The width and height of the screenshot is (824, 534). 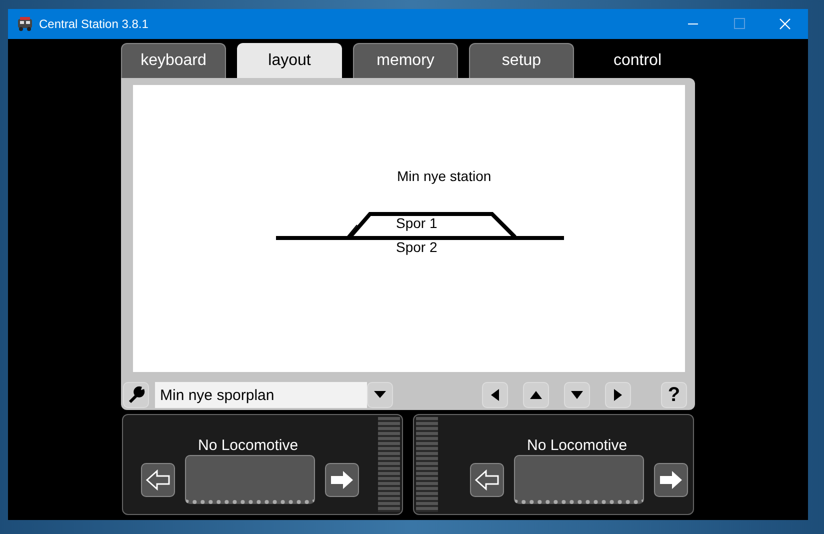 I want to click on help-button: ?, so click(x=674, y=395).